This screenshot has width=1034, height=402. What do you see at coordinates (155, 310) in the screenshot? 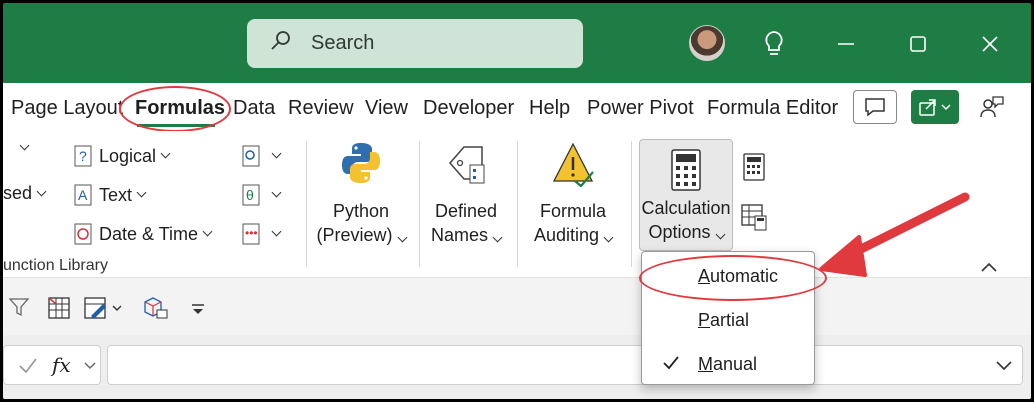
I see `3d-model-icon` at bounding box center [155, 310].